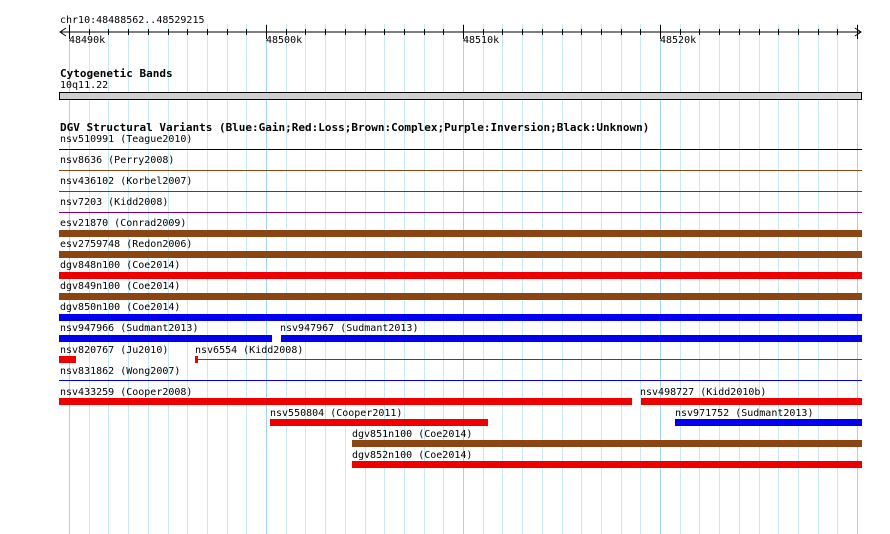 The width and height of the screenshot is (890, 534). What do you see at coordinates (117, 160) in the screenshot?
I see `variant-label: nsv8636 (Perry2008)` at bounding box center [117, 160].